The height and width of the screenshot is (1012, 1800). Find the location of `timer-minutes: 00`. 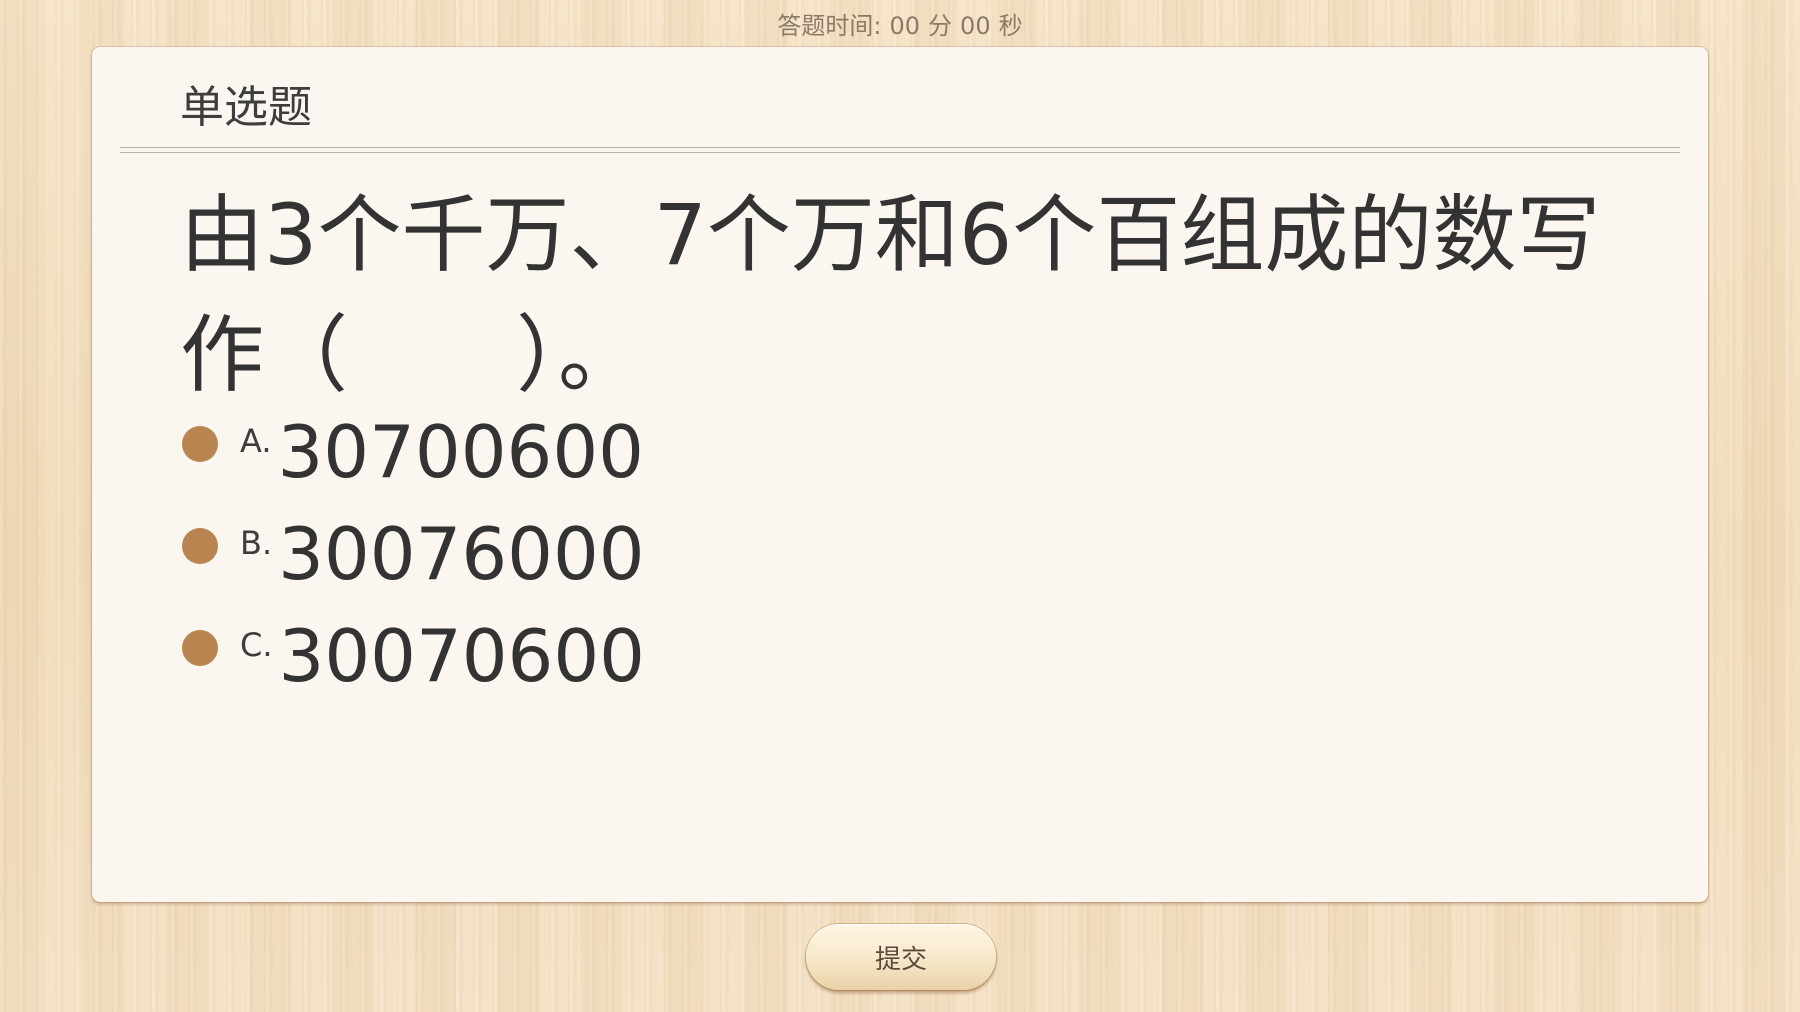

timer-minutes: 00 is located at coordinates (905, 26).